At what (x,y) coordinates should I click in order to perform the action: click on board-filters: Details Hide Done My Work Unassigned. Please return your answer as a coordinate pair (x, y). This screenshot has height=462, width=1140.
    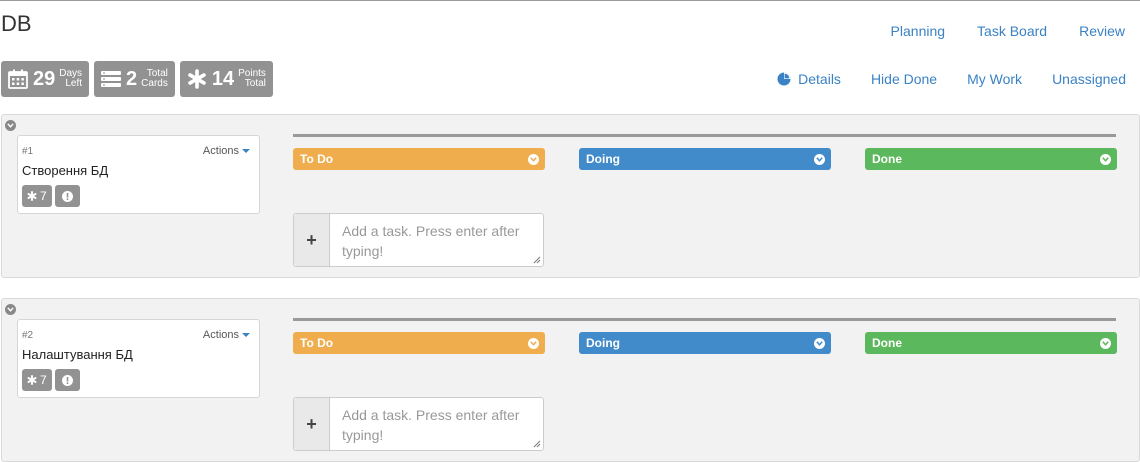
    Looking at the image, I should click on (936, 79).